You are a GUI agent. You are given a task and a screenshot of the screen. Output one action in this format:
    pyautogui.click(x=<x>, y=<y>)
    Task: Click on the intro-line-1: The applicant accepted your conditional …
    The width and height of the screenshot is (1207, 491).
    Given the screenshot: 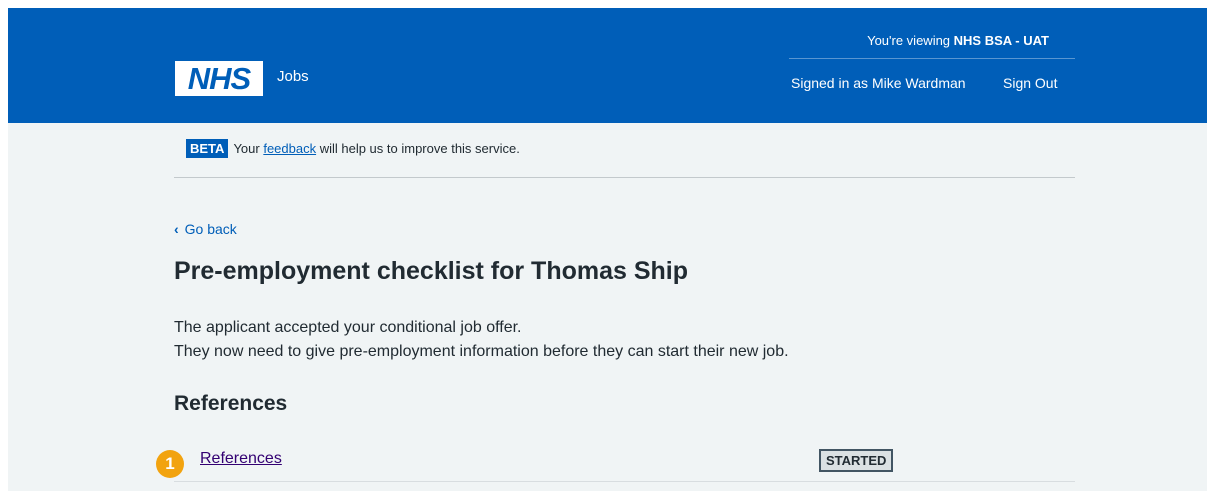 What is the action you would take?
    pyautogui.click(x=348, y=327)
    